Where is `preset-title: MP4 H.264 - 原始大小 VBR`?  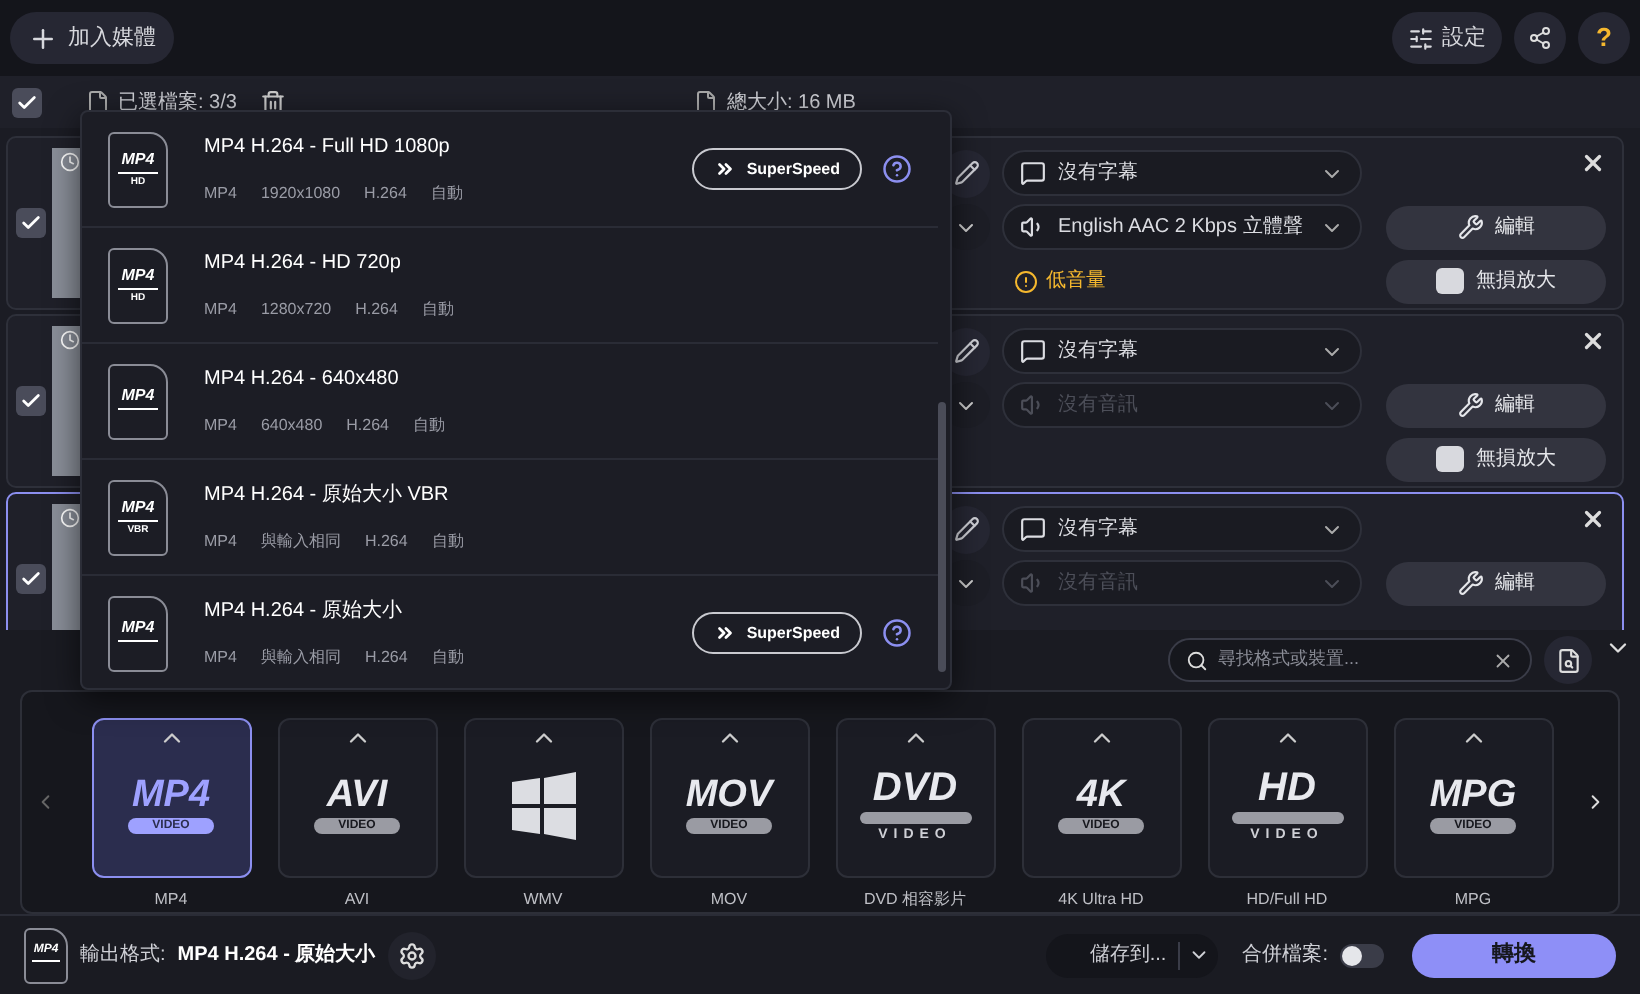 preset-title: MP4 H.264 - 原始大小 VBR is located at coordinates (327, 495).